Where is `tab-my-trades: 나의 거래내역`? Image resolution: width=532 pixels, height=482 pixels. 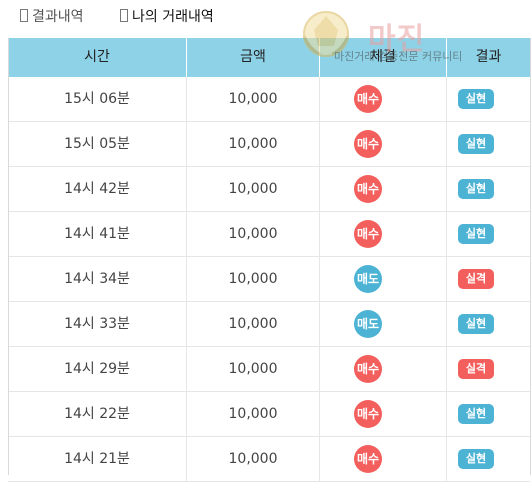
tab-my-trades: 나의 거래내역 is located at coordinates (167, 17).